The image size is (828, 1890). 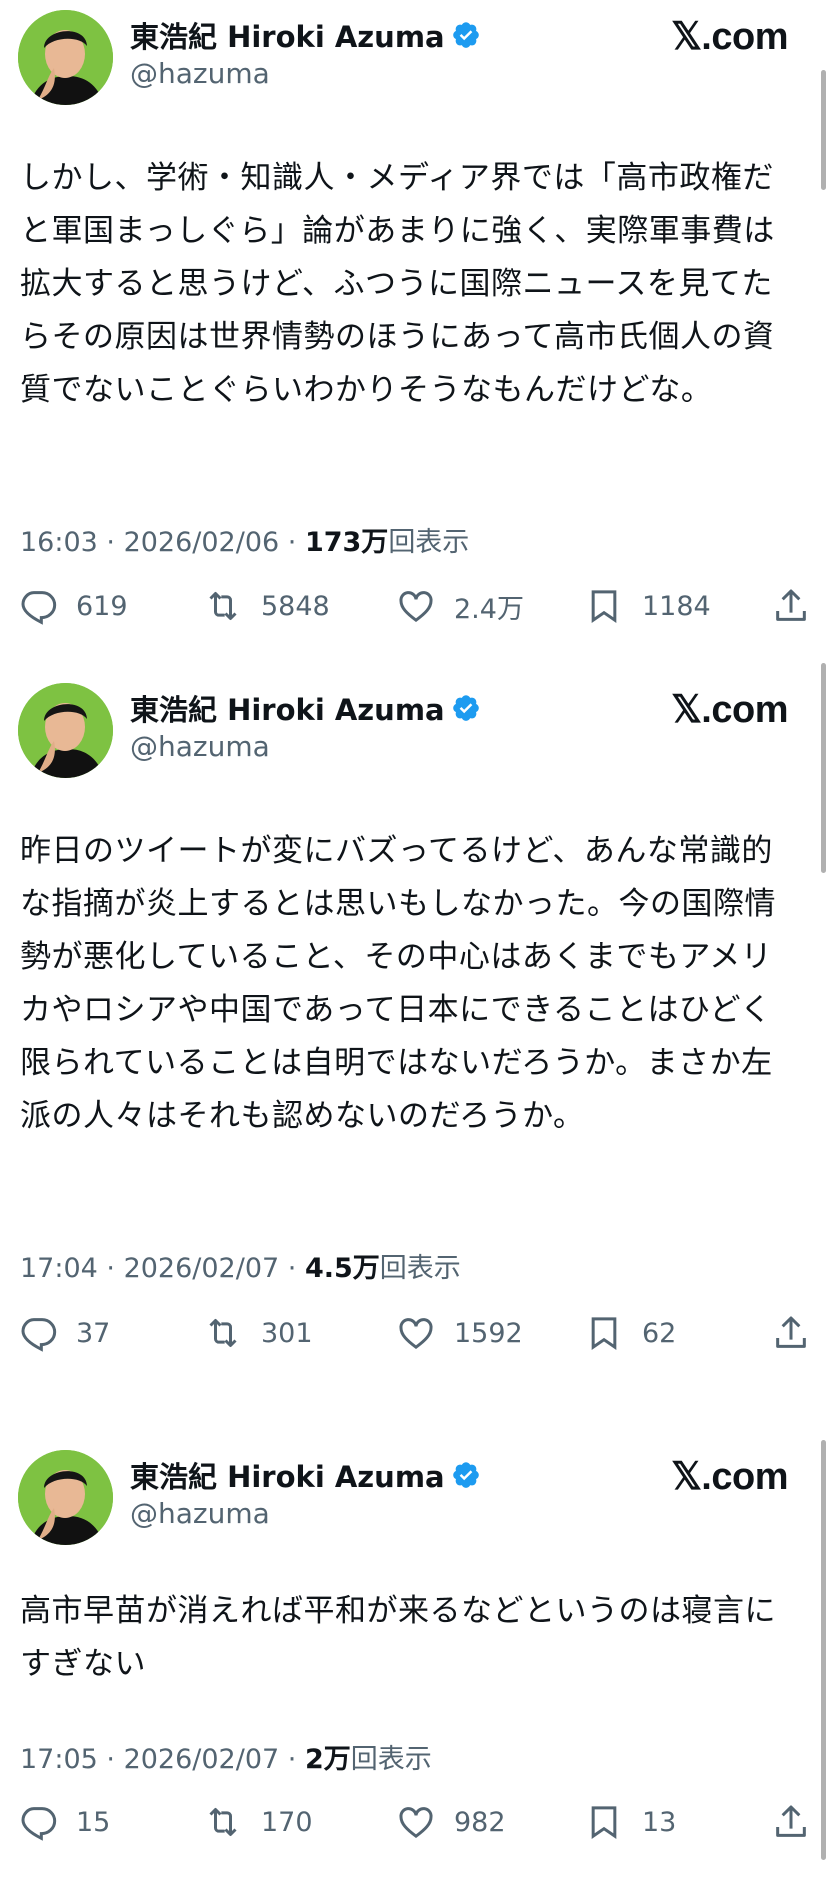 I want to click on action-bar: 619 5848 2.4万 1184, so click(x=414, y=611).